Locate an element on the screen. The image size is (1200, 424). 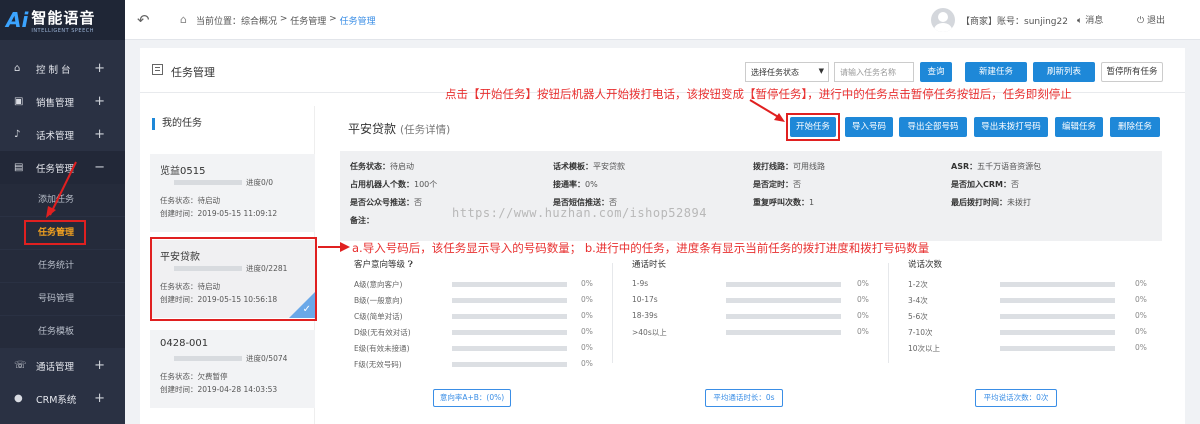
info-field: 拨打线路：可用线路 is located at coordinates (789, 166).